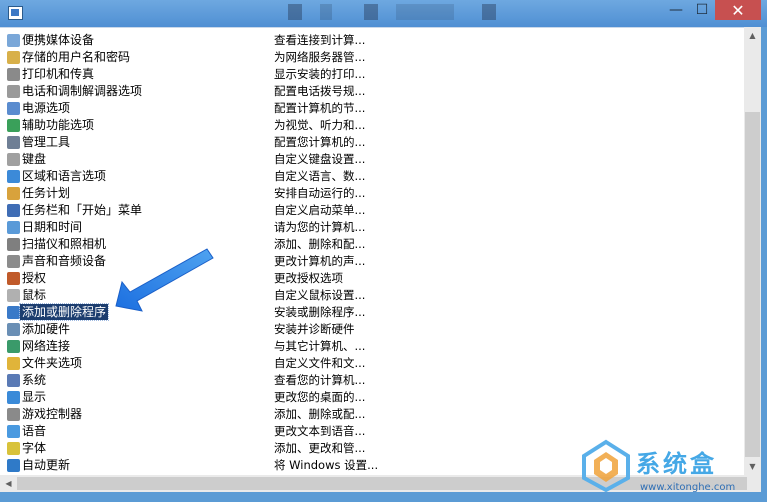 This screenshot has height=502, width=767. I want to click on watermark-logo-icon, so click(606, 466).